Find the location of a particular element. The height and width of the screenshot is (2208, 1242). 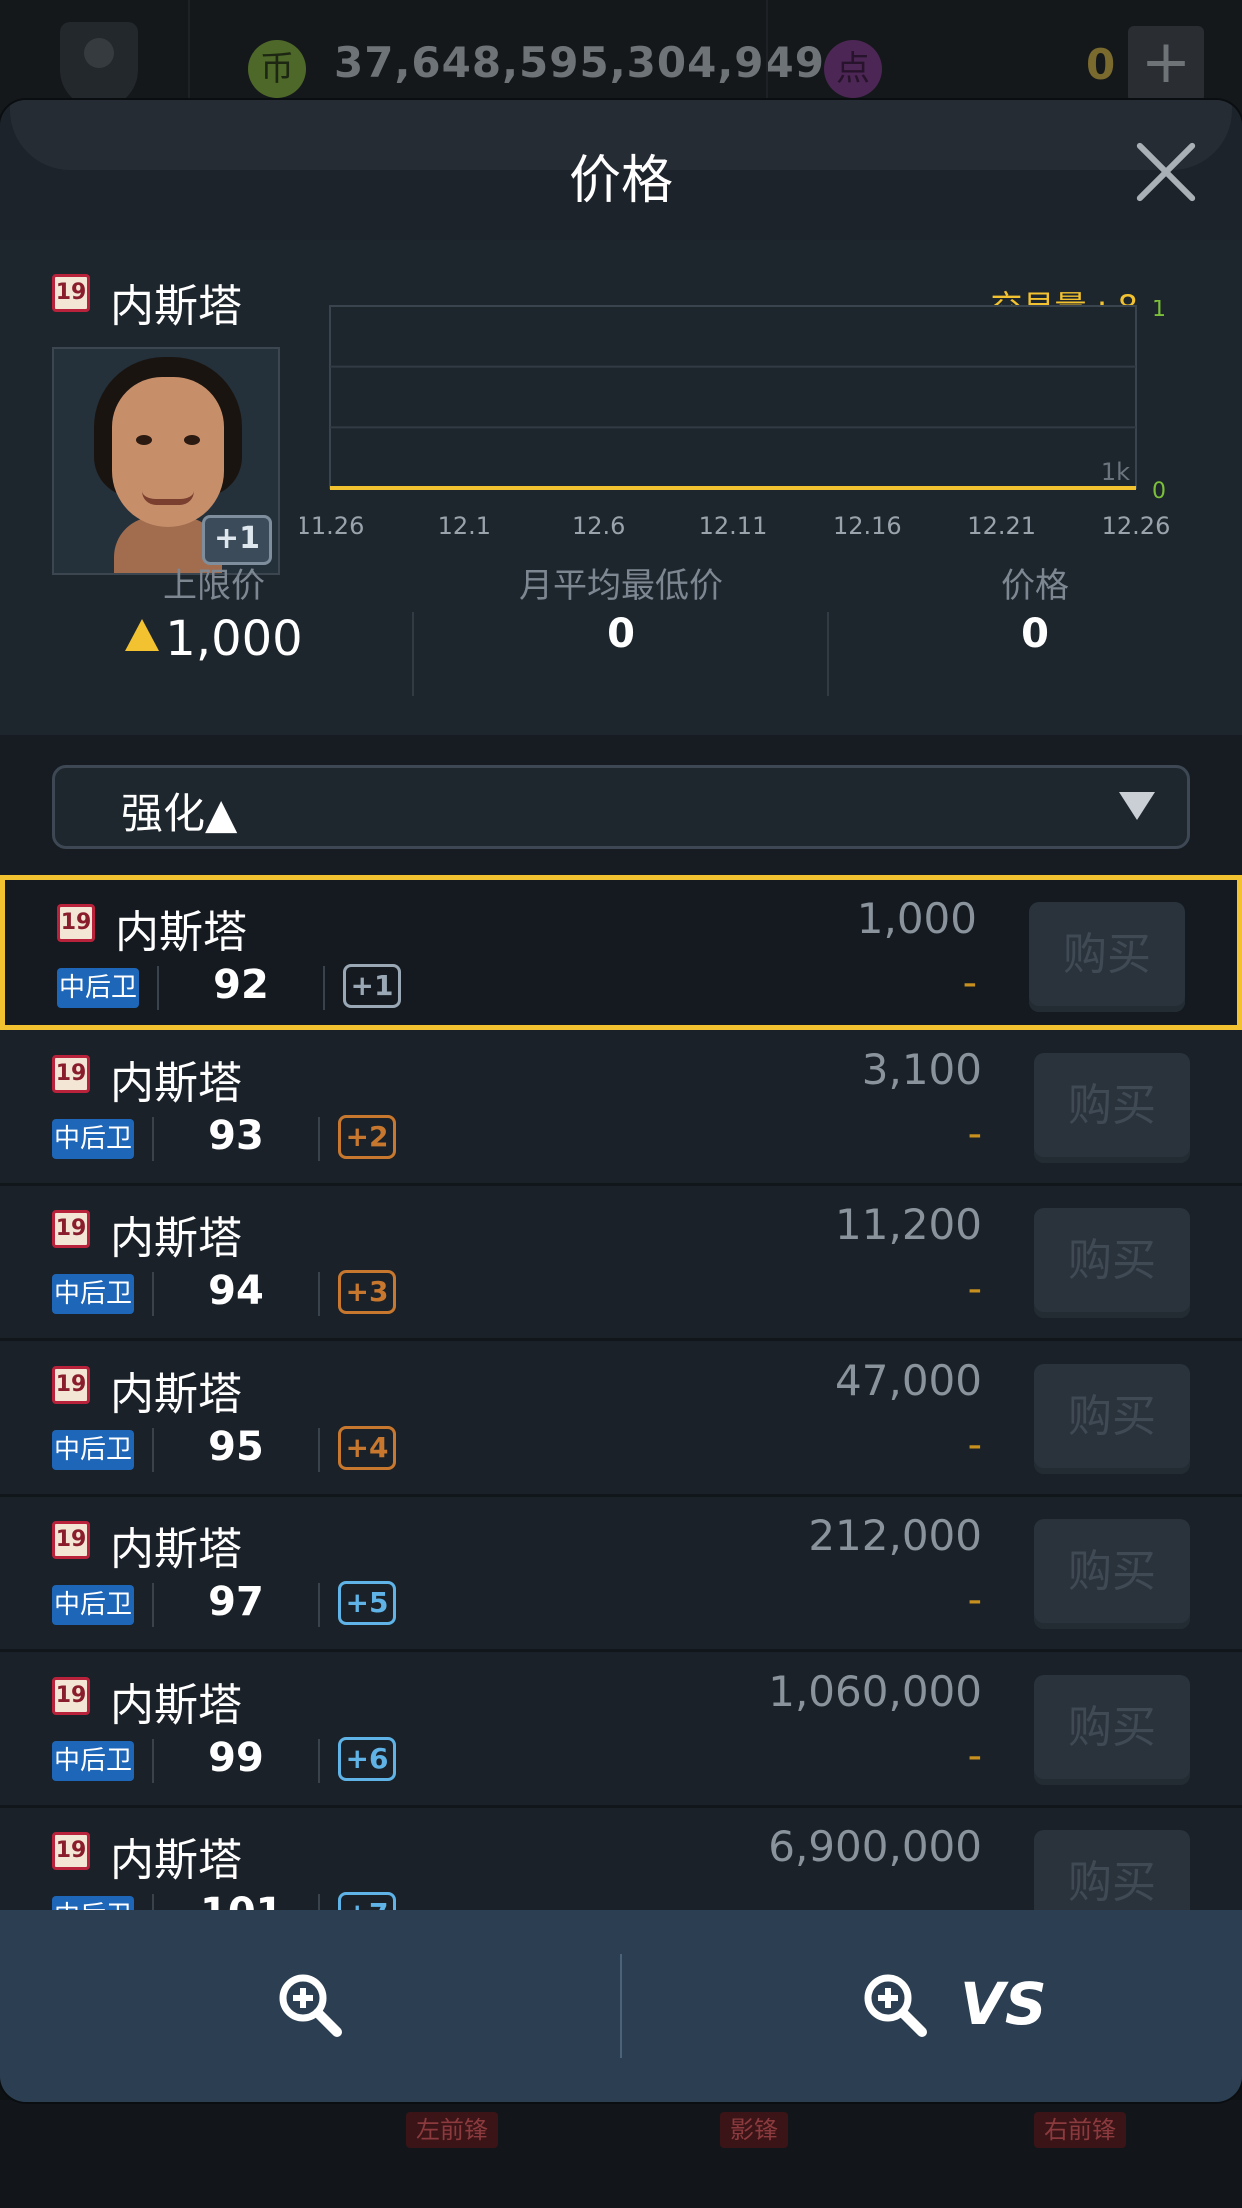

position-tag-ss: 影锋 is located at coordinates (754, 2130).